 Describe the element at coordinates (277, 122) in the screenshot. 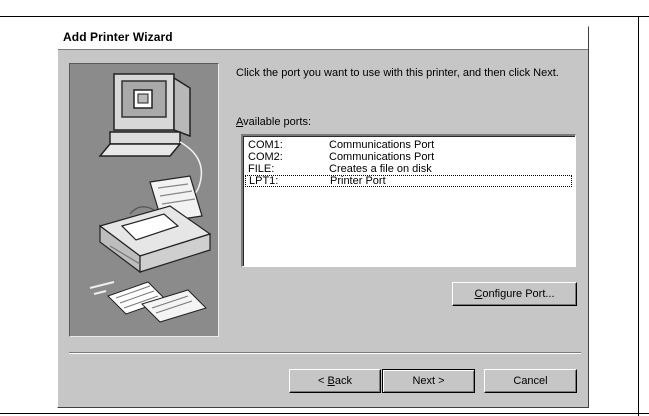

I see `available-ports-label-text: vailable ports:` at that location.